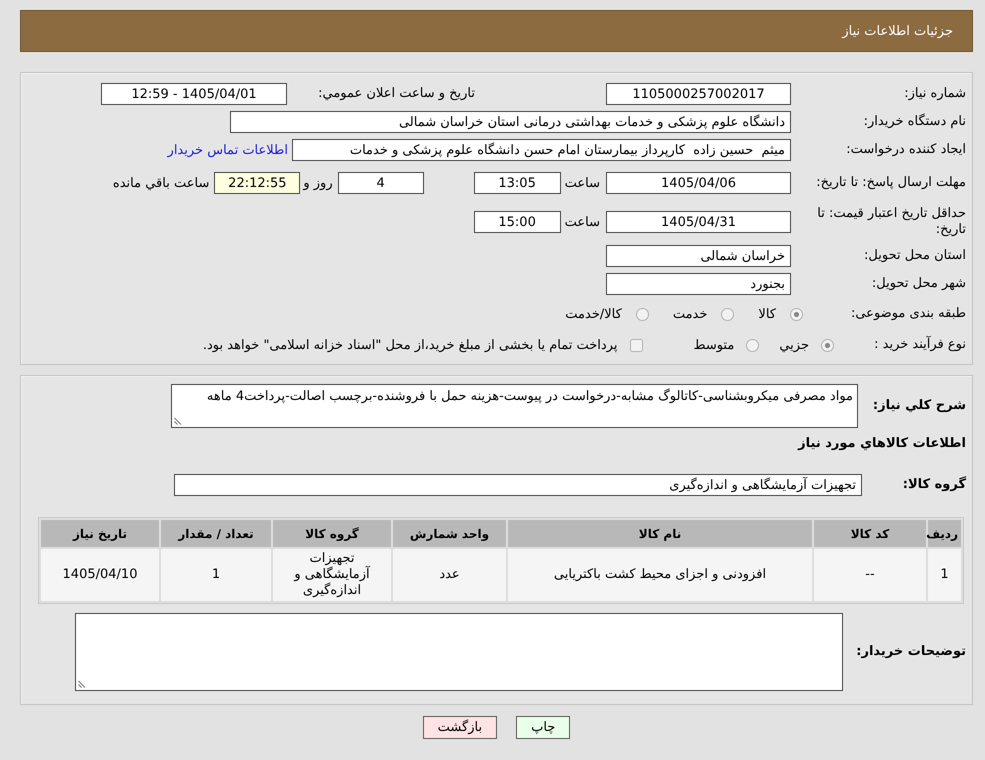 Image resolution: width=985 pixels, height=760 pixels. I want to click on field-label: طبقه بندی موضوعی:, so click(908, 313).